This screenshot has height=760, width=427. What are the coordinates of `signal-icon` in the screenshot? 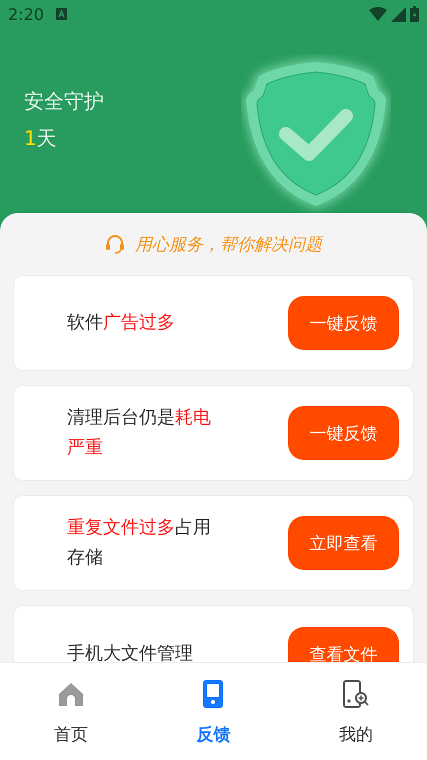 It's located at (398, 14).